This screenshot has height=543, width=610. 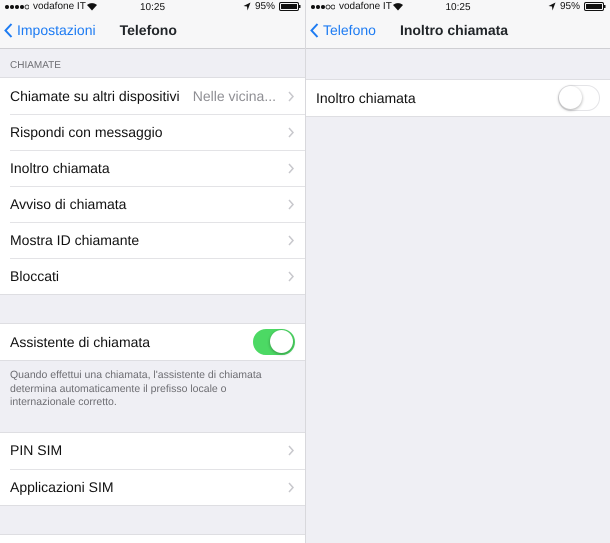 What do you see at coordinates (152, 385) in the screenshot?
I see `section-footer: Quando effettui una chiamata, l'assistente di chiamata determina automaticamente il prefisso locale o internazionale corretto.` at bounding box center [152, 385].